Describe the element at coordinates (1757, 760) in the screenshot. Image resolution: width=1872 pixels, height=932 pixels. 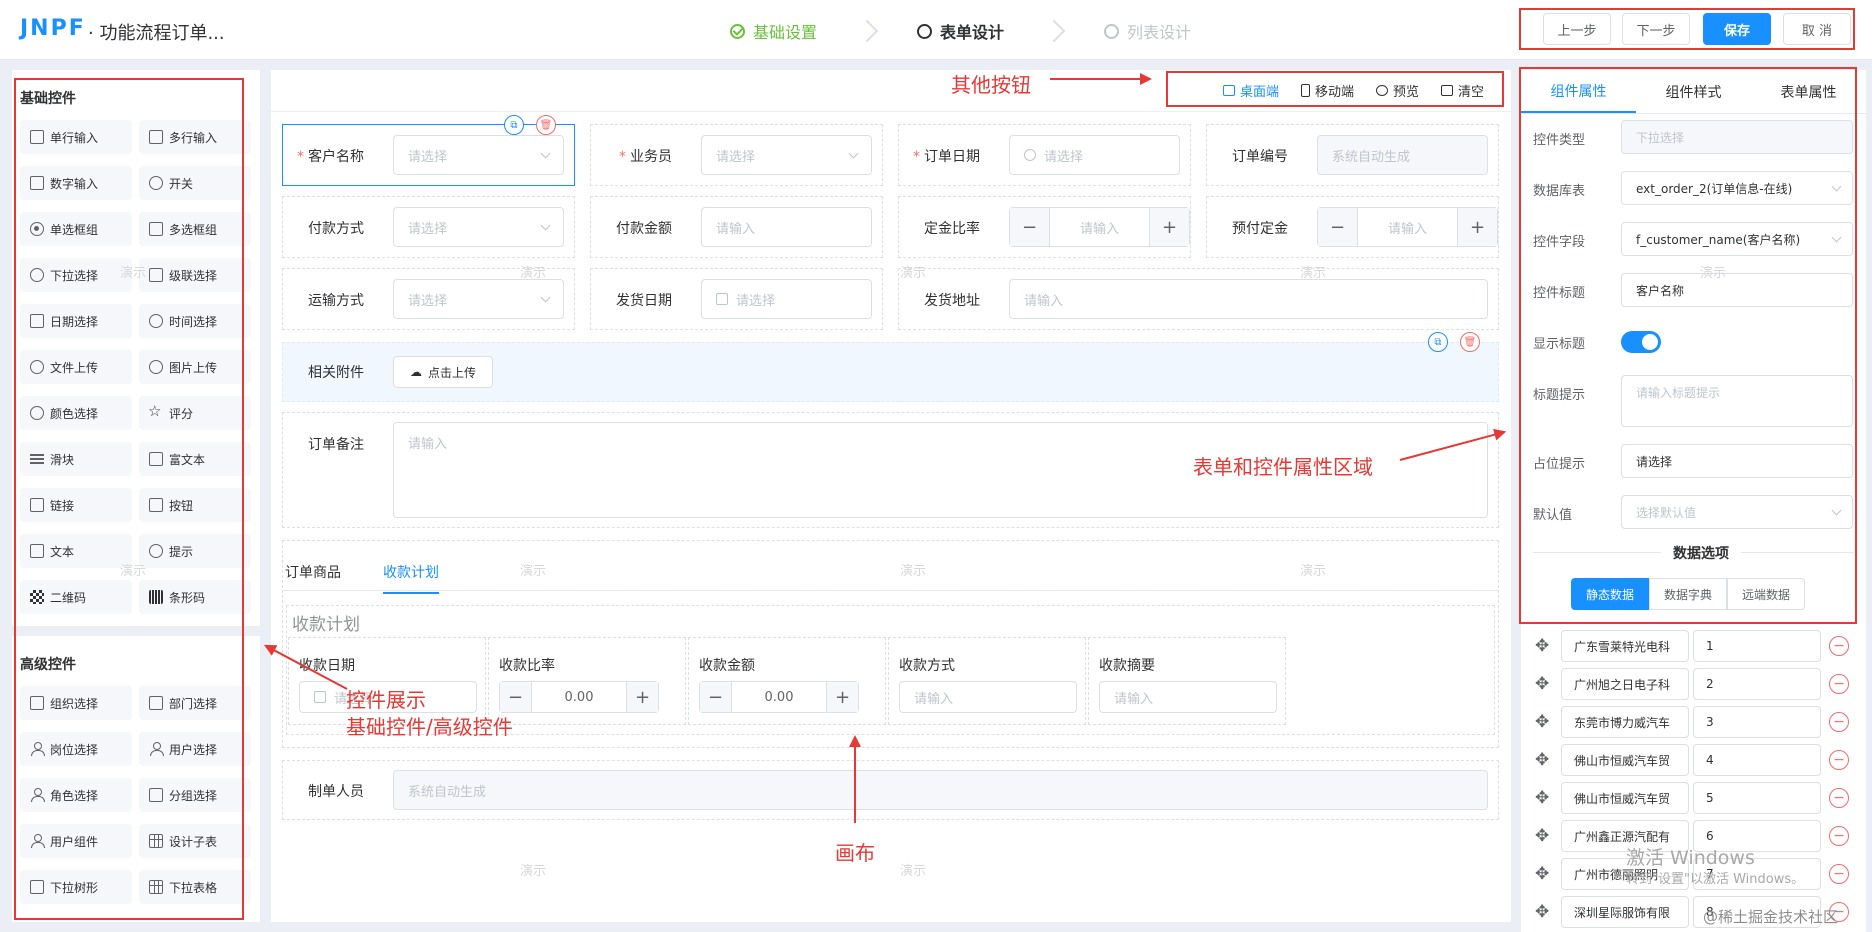
I see `option-value-input: 4` at that location.